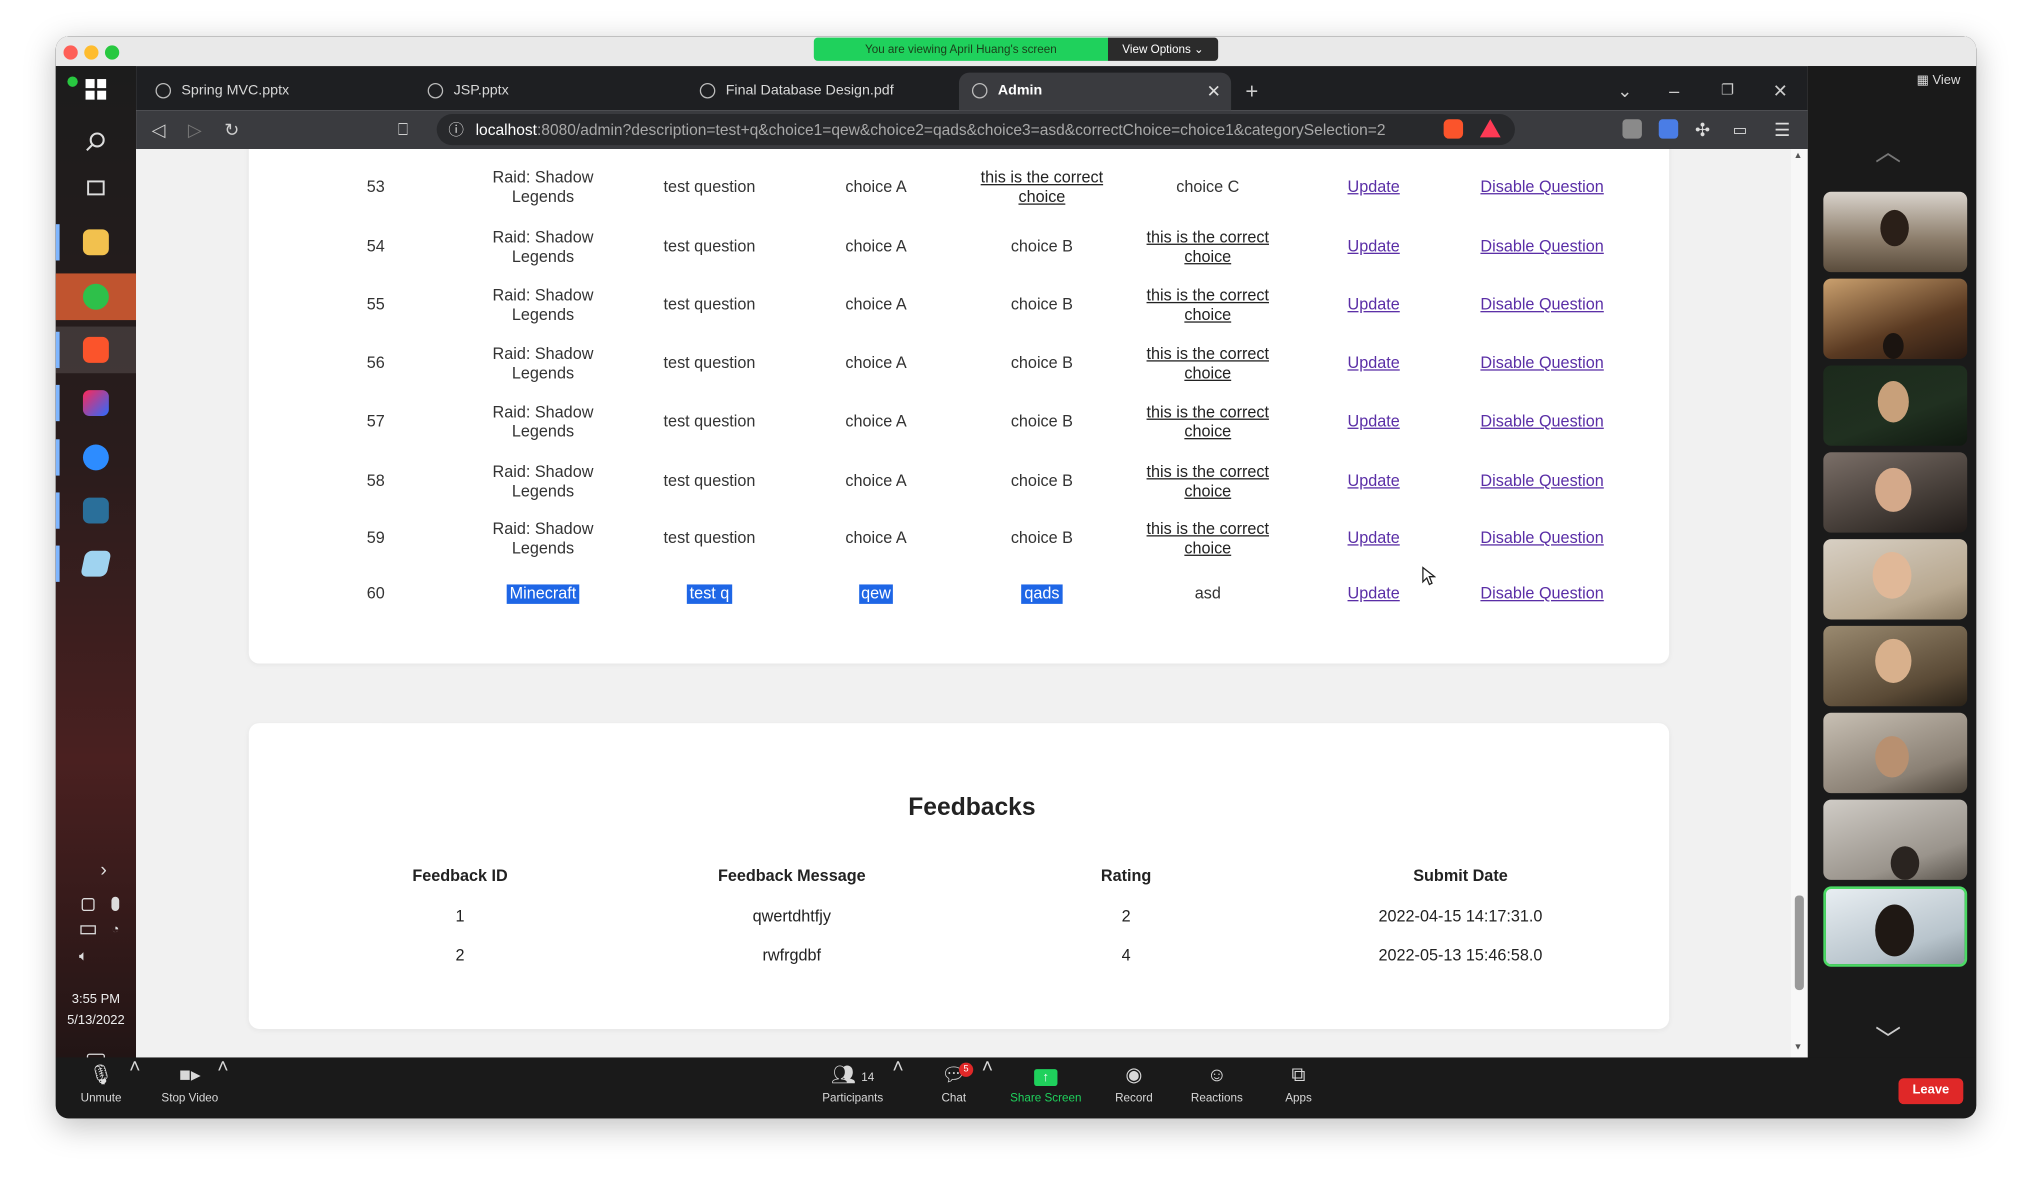 Image resolution: width=2032 pixels, height=1192 pixels. Describe the element at coordinates (1298, 1087) in the screenshot. I see `apps-button: ⧉ Apps` at that location.